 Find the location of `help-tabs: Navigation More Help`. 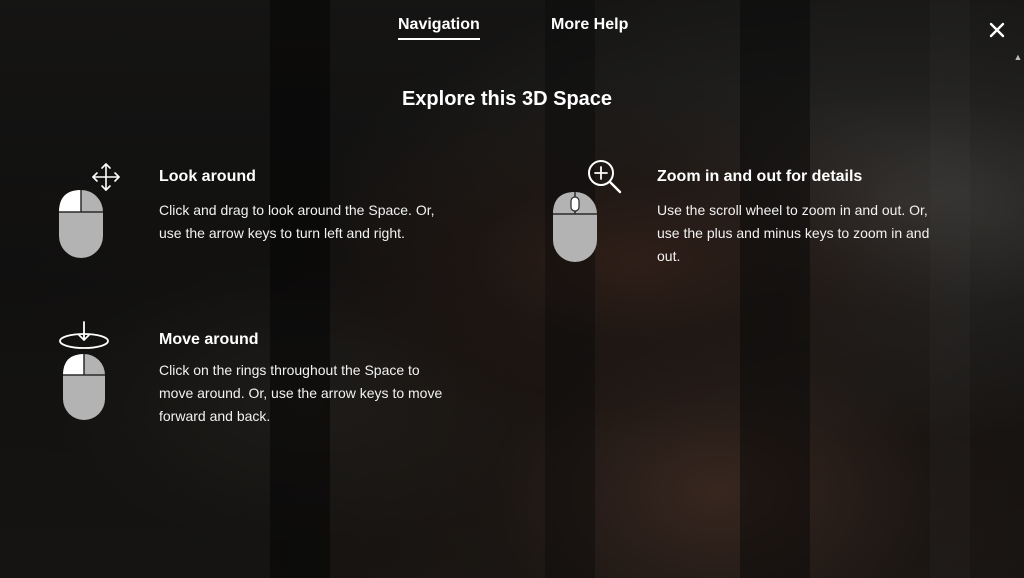

help-tabs: Navigation More Help is located at coordinates (512, 29).